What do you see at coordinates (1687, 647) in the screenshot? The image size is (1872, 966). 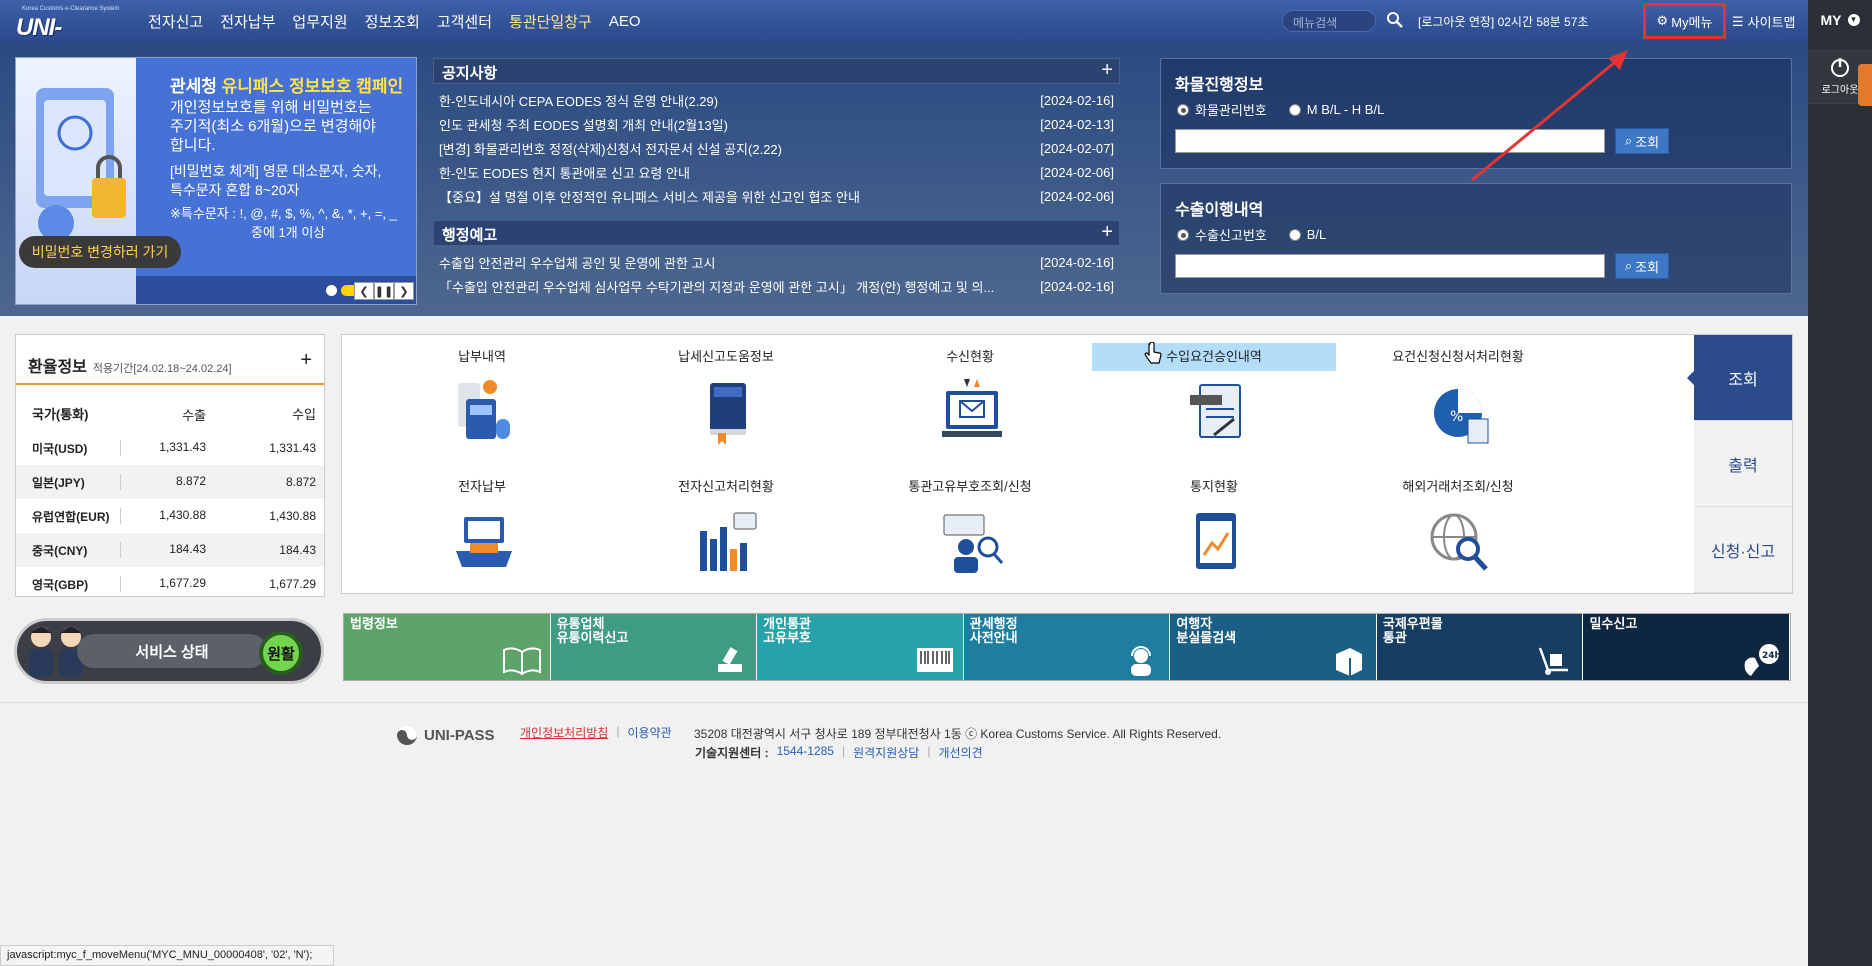 I see `banner-smuggling-report: 밀수신고 24h` at bounding box center [1687, 647].